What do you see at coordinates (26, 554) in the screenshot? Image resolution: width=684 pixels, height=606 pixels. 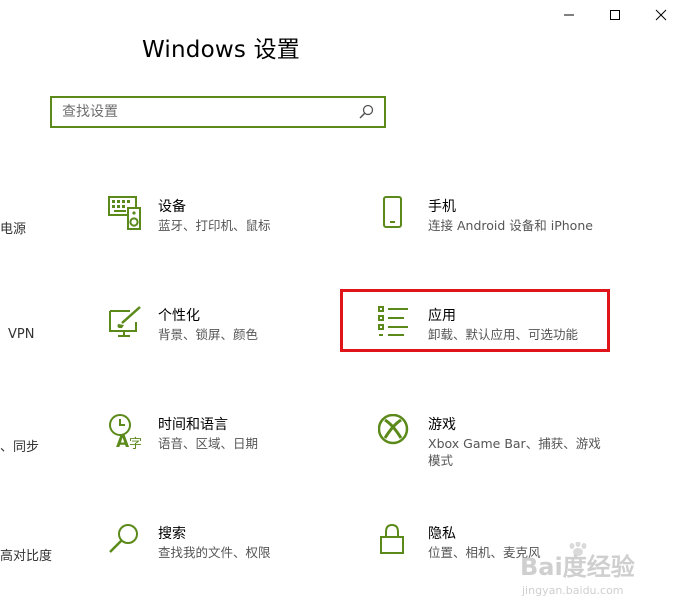 I see `edge-label-contrast: 高对比度` at bounding box center [26, 554].